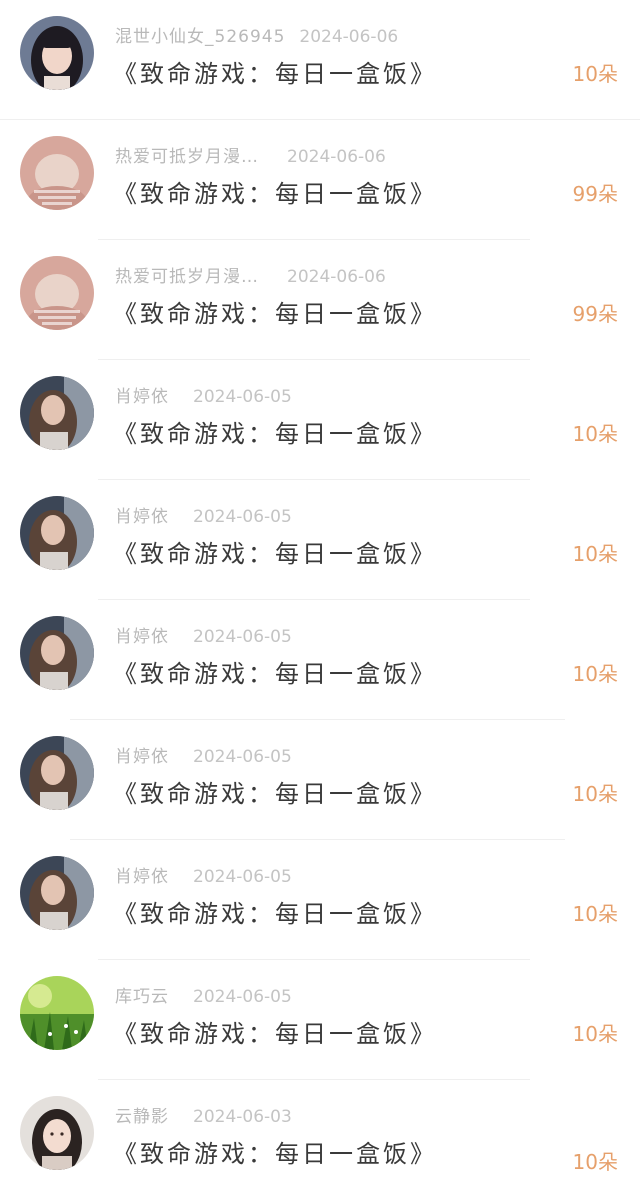 The width and height of the screenshot is (640, 1200). What do you see at coordinates (142, 1117) in the screenshot?
I see `user-name: 云静影` at bounding box center [142, 1117].